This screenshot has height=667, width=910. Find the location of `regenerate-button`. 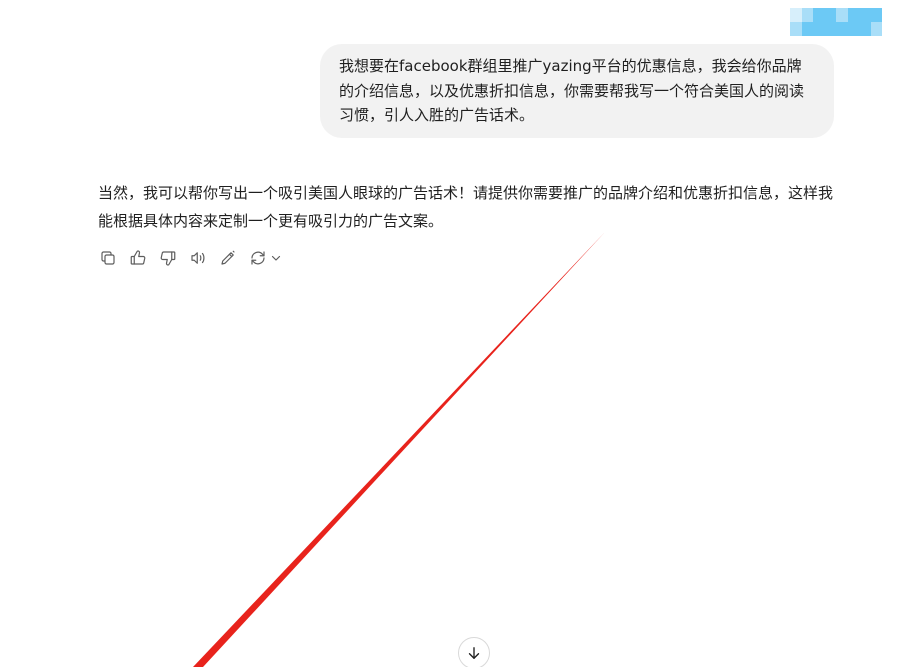

regenerate-button is located at coordinates (264, 258).